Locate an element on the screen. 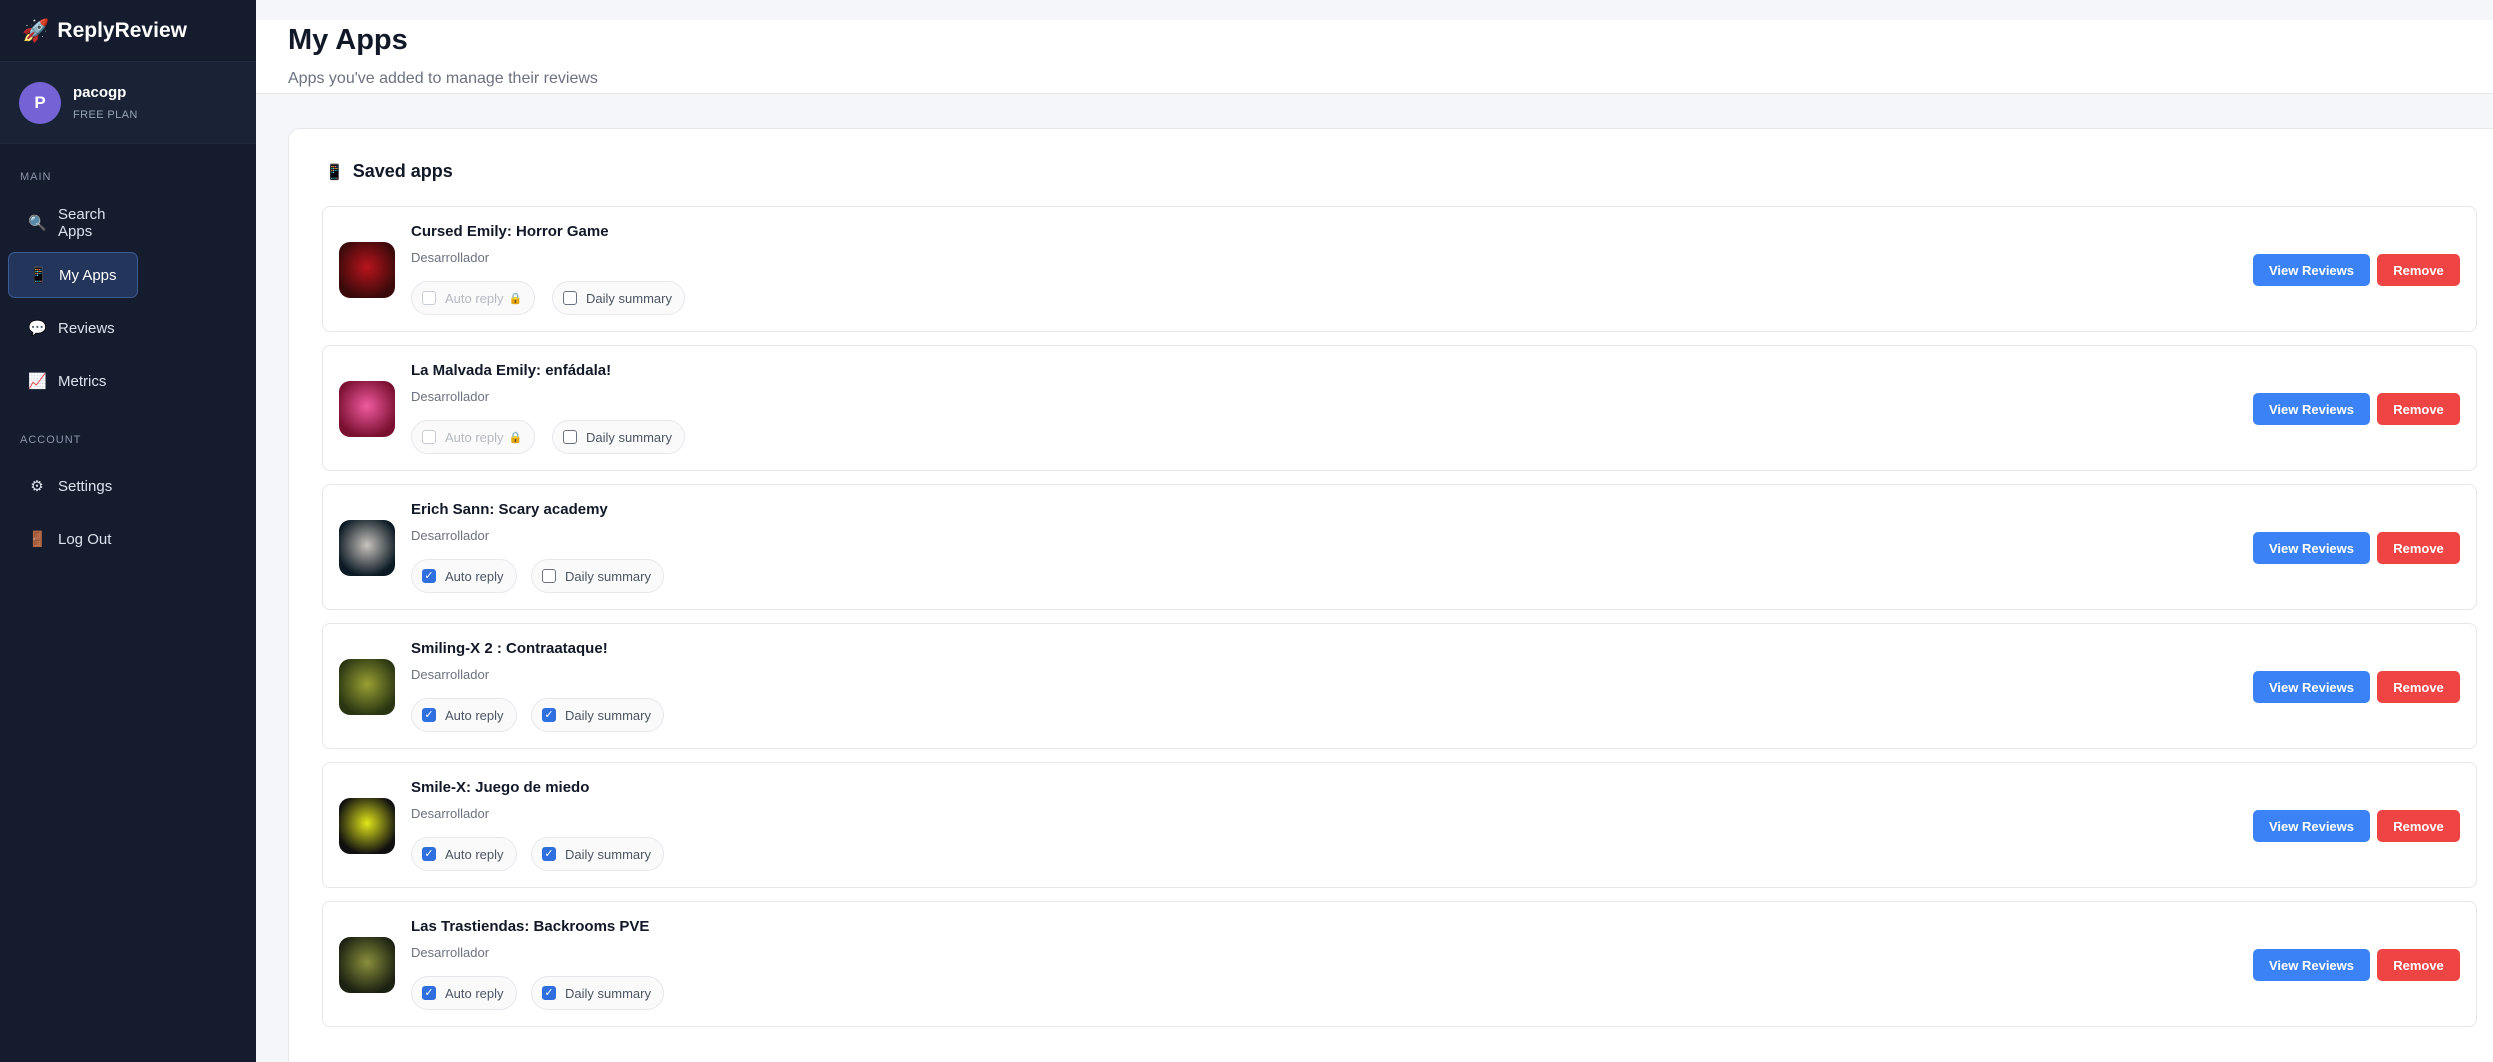 This screenshot has width=2493, height=1062. sidebar-item-label: Search Apps is located at coordinates (82, 223).